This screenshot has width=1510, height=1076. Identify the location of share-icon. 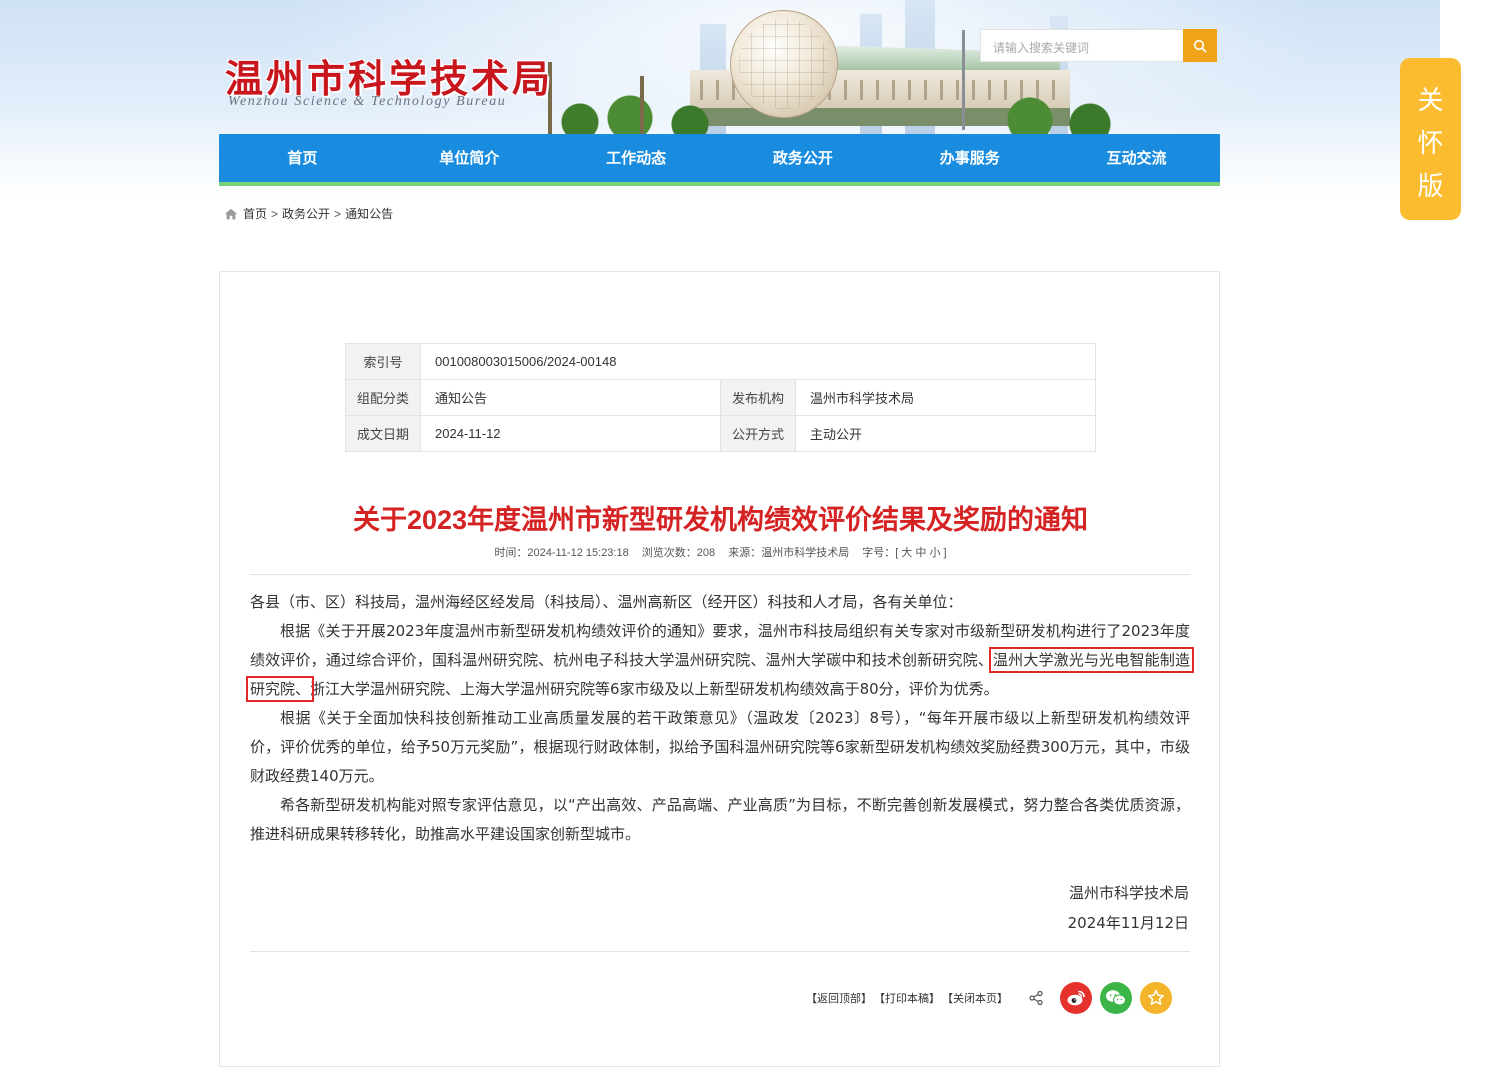
(1036, 998).